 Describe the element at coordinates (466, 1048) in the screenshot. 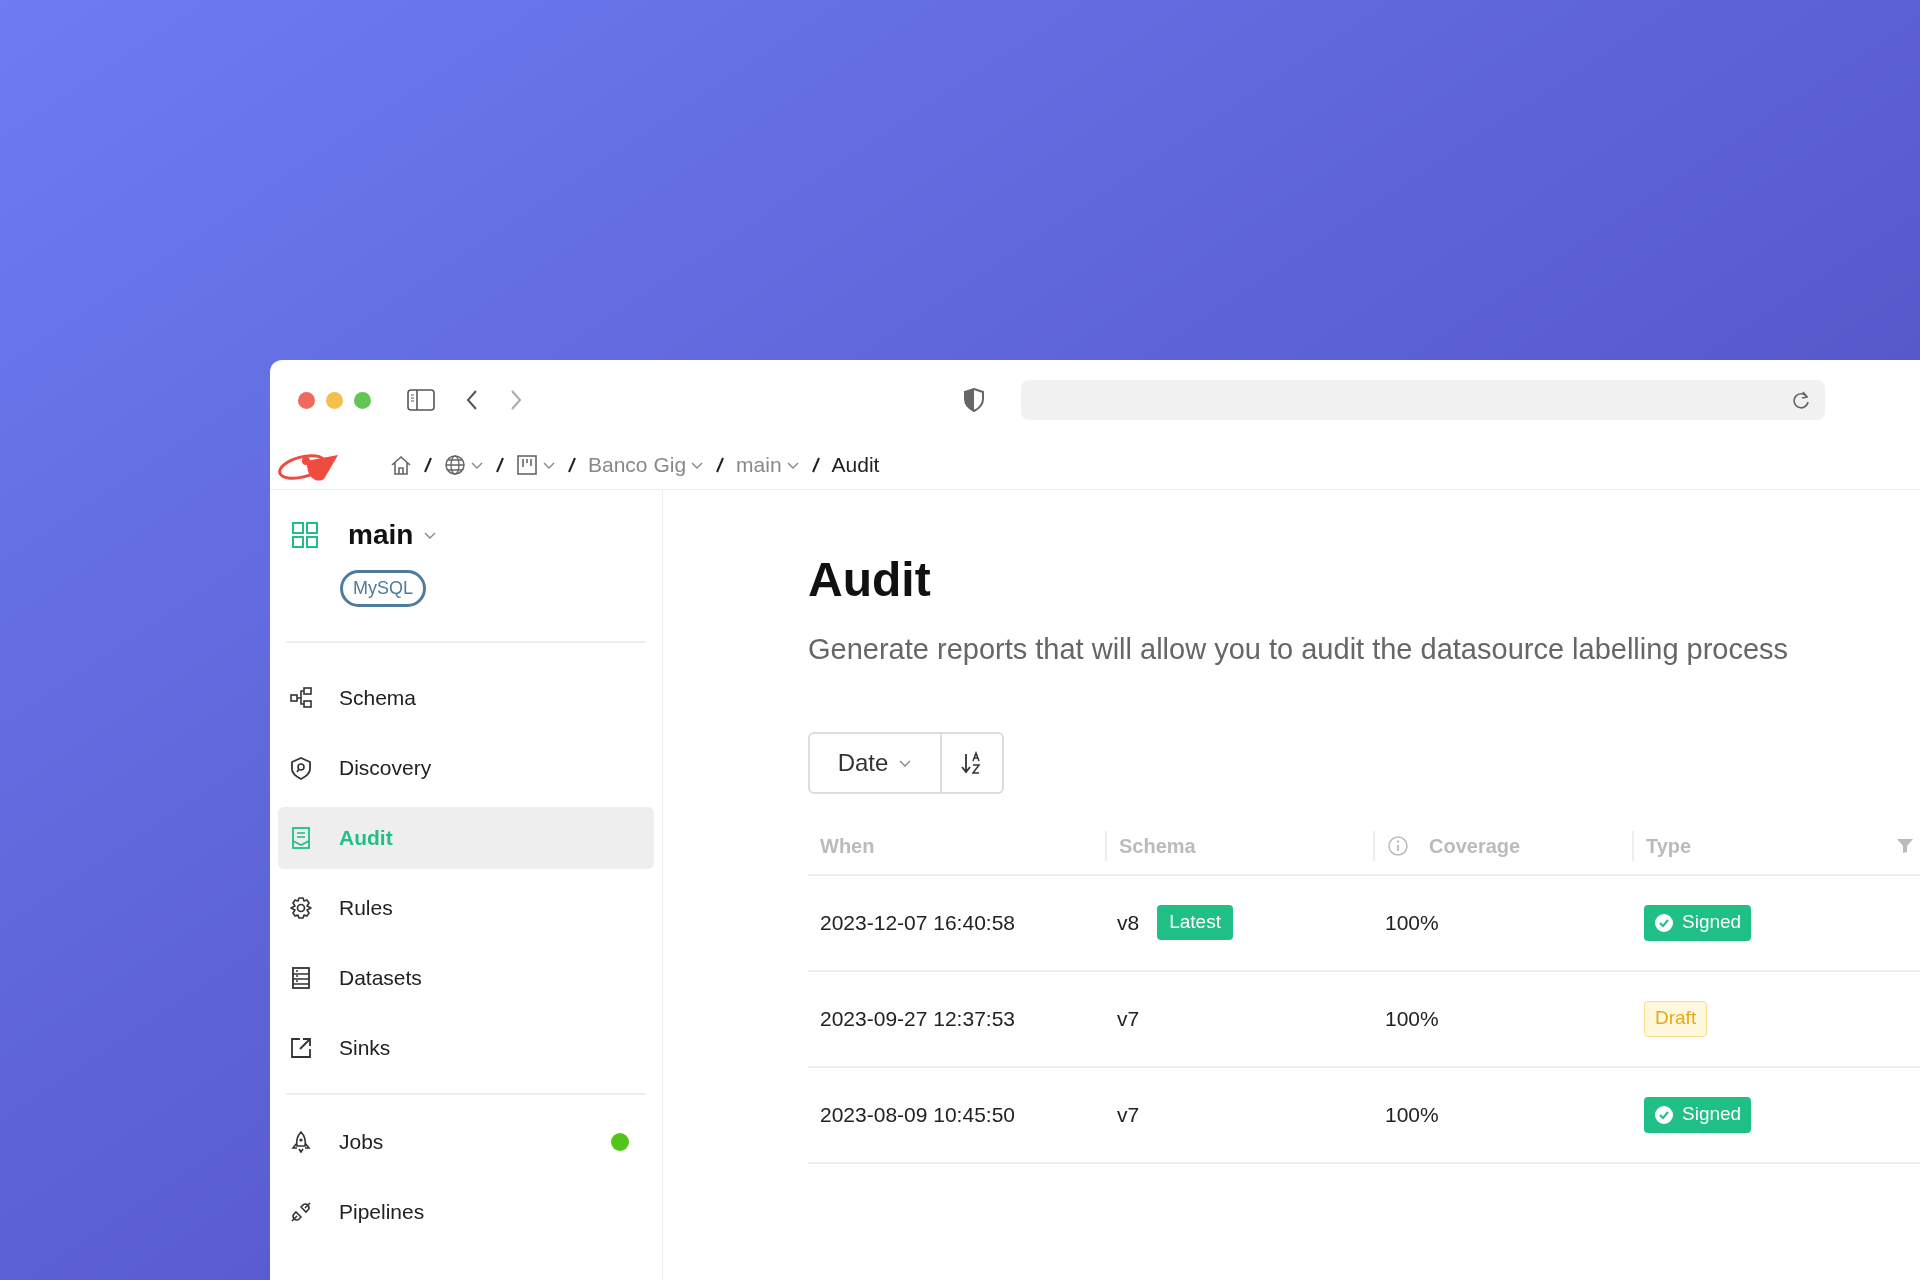

I see `sidebar-item: Sinks` at that location.